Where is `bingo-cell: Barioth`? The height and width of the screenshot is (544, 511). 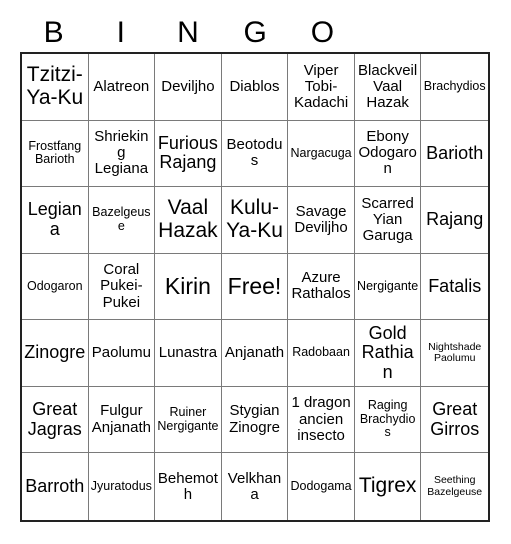 bingo-cell: Barioth is located at coordinates (454, 154).